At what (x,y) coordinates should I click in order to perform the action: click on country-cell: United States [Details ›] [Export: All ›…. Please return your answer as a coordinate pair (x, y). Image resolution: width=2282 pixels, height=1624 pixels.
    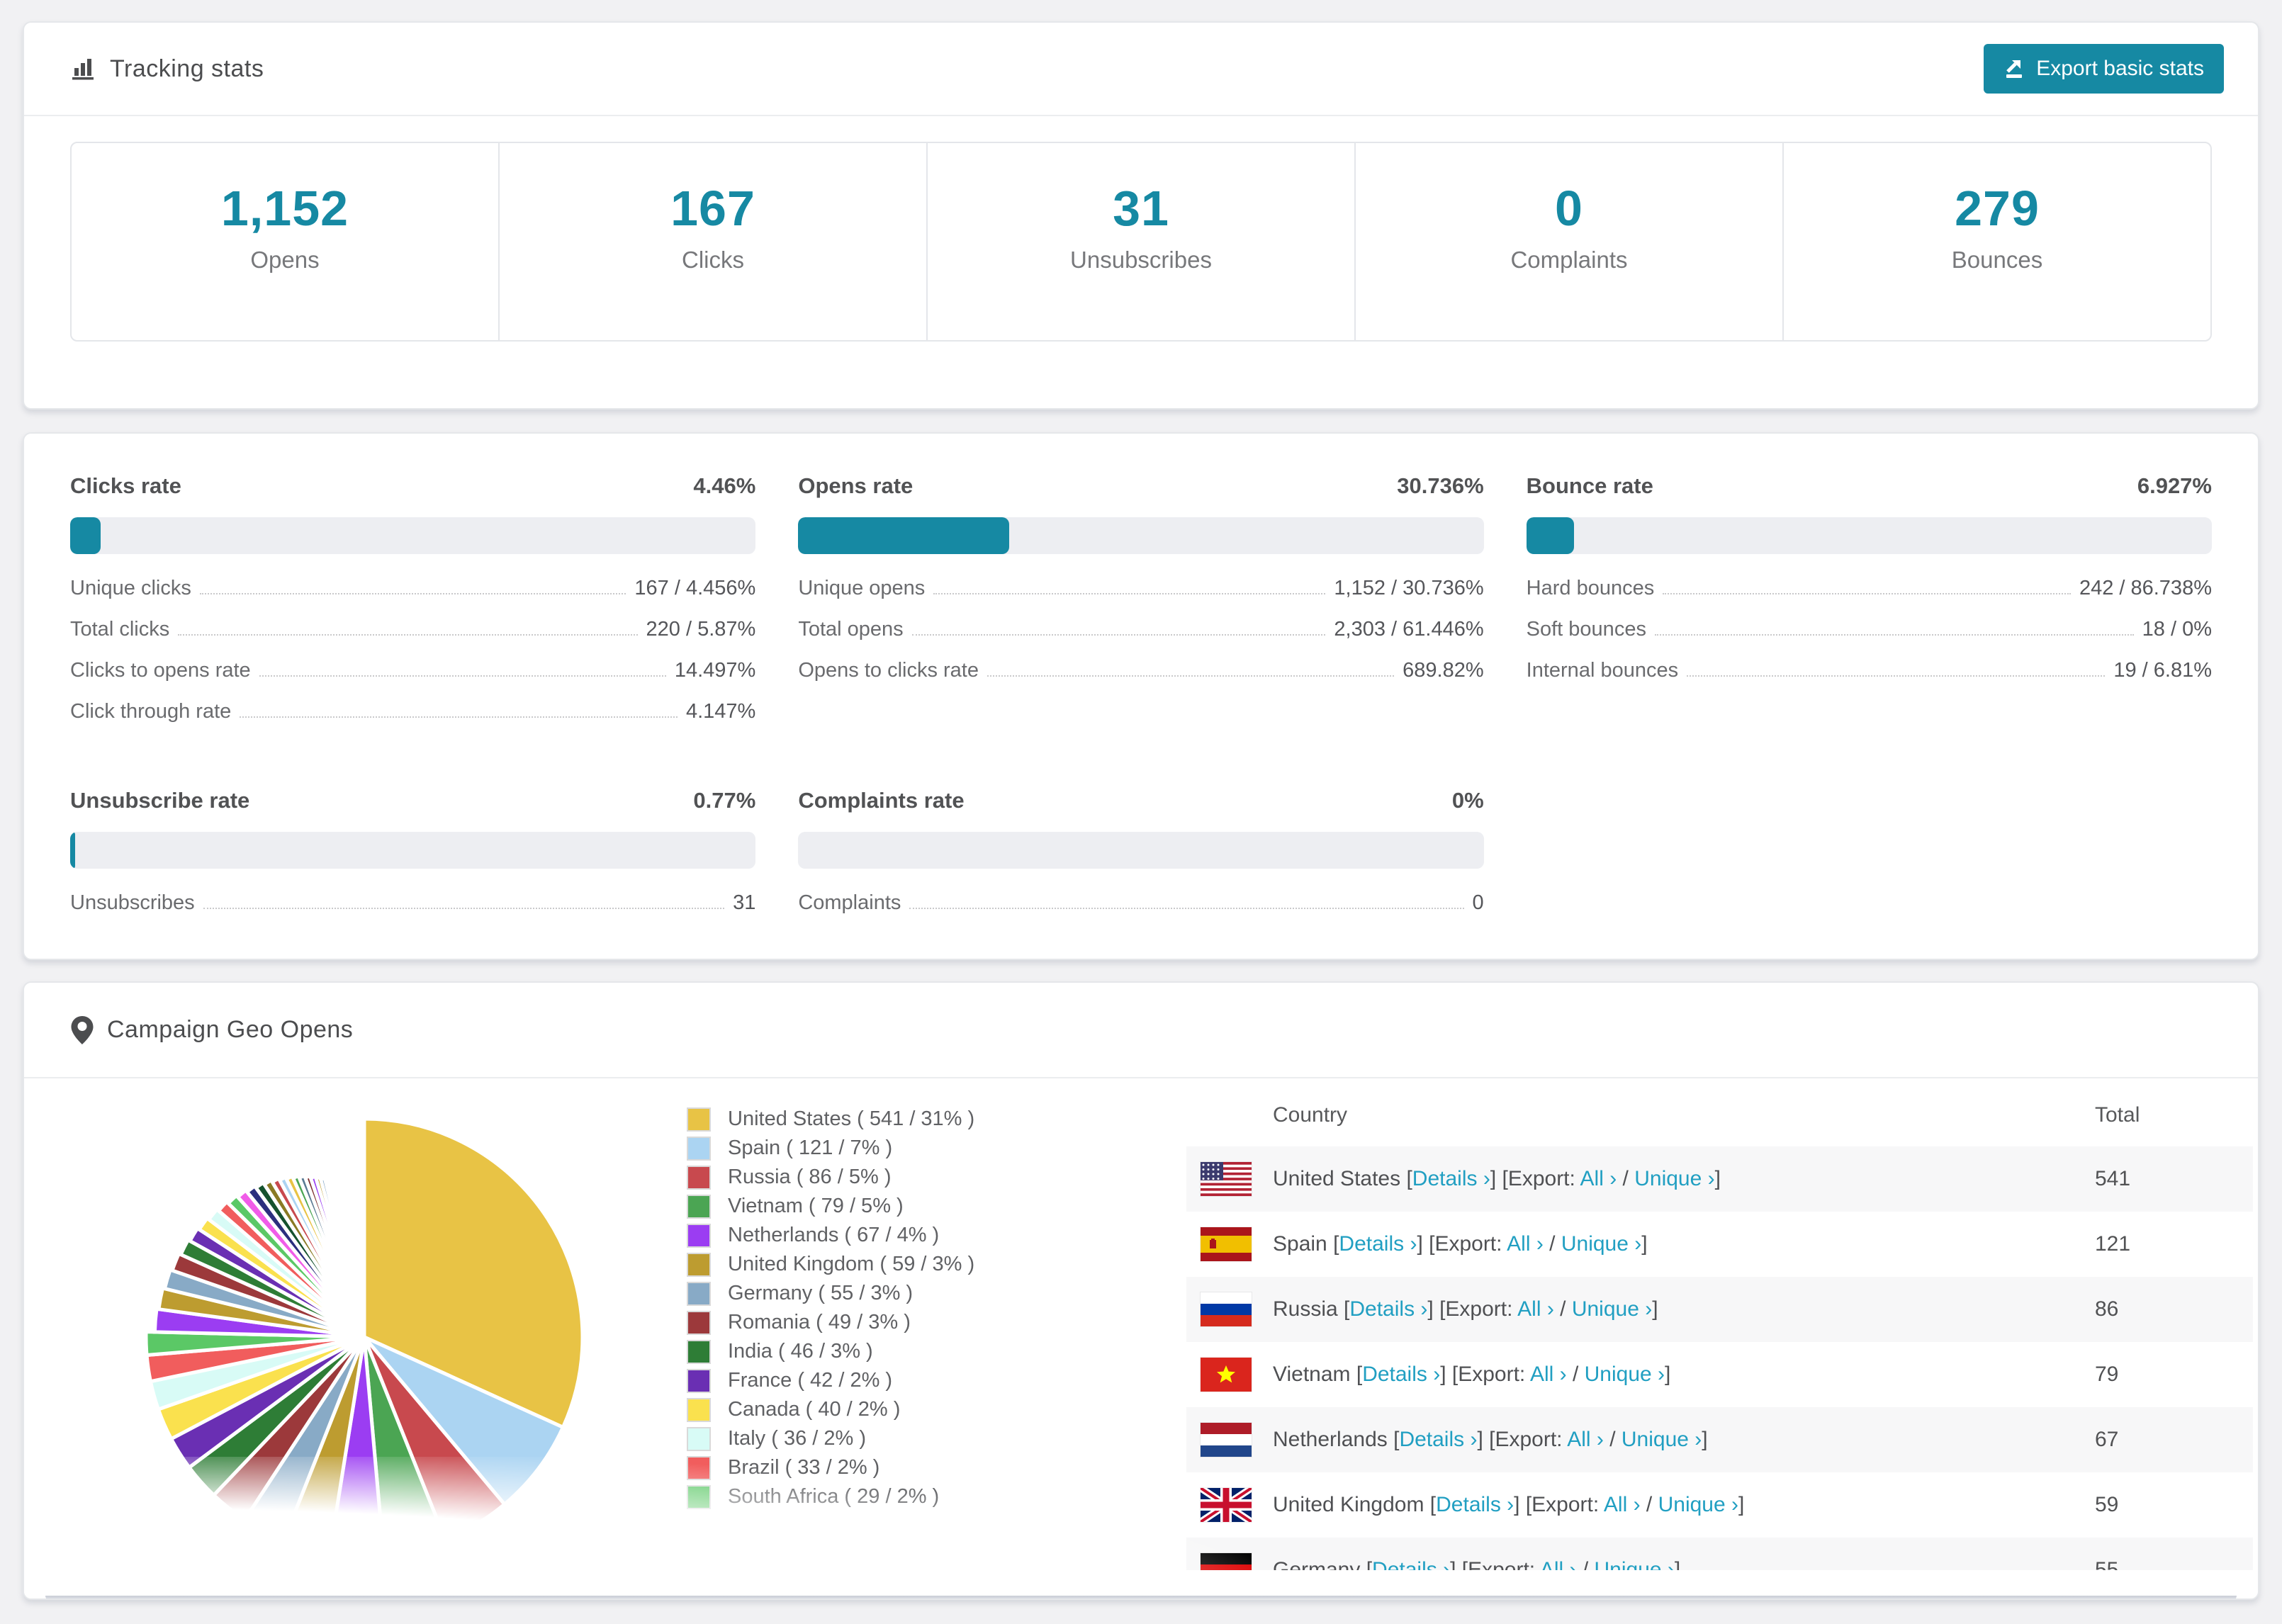
    Looking at the image, I should click on (1497, 1179).